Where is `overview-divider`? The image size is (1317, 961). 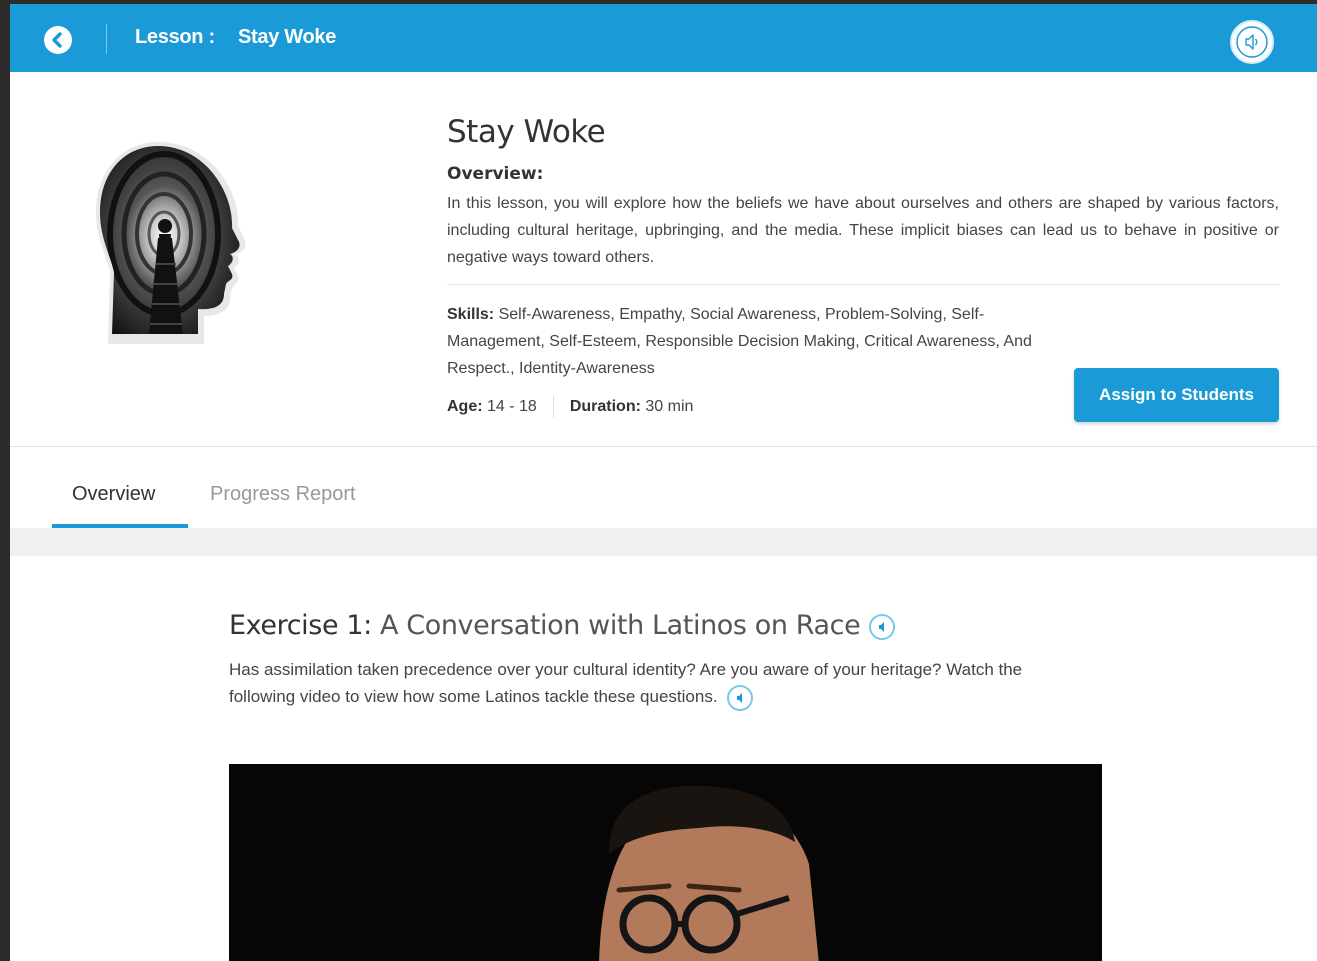 overview-divider is located at coordinates (863, 284).